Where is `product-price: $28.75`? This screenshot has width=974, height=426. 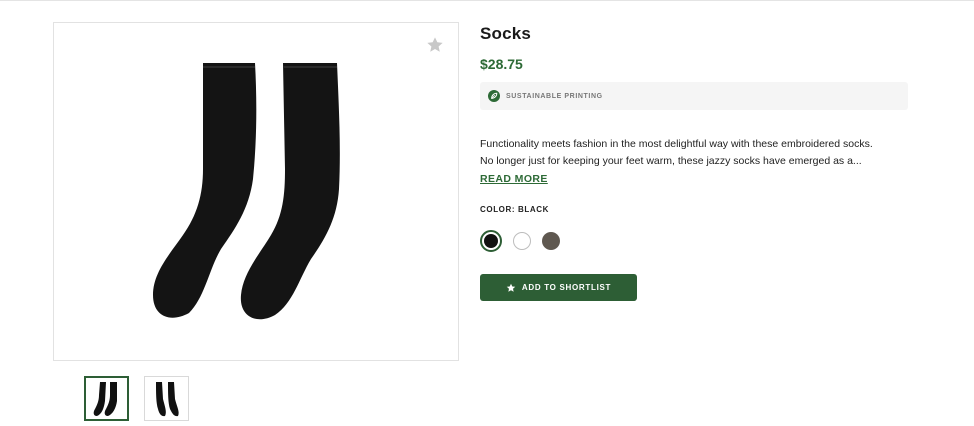 product-price: $28.75 is located at coordinates (501, 64).